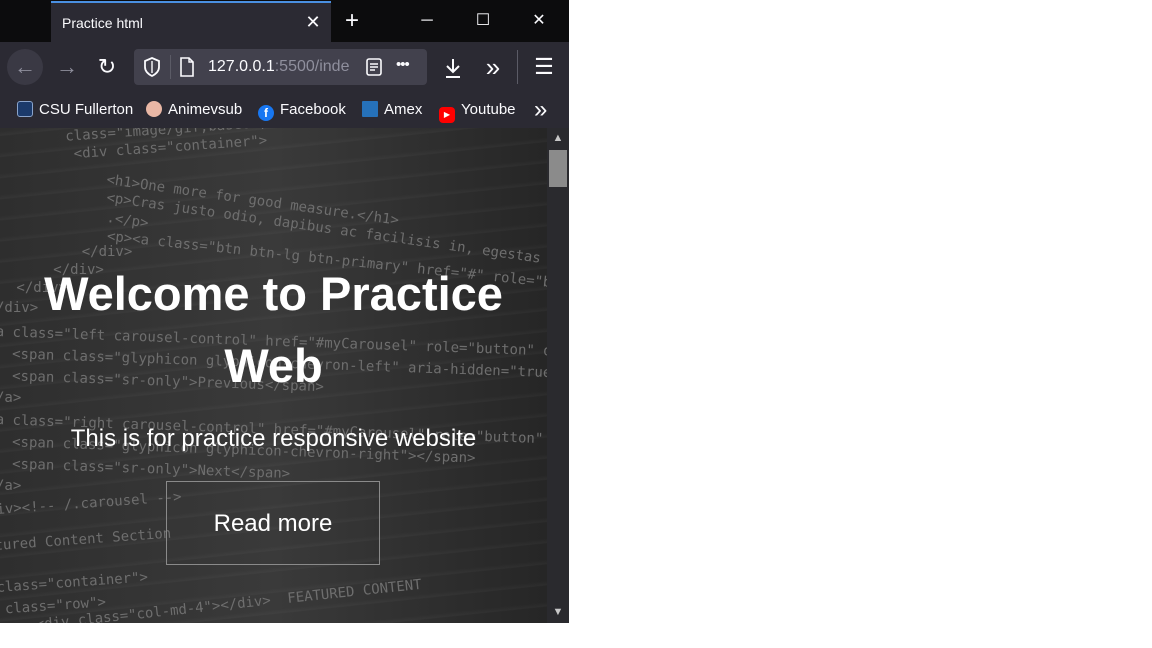 The width and height of the screenshot is (1152, 648). What do you see at coordinates (352, 21) in the screenshot?
I see `new-tab-icon: +` at bounding box center [352, 21].